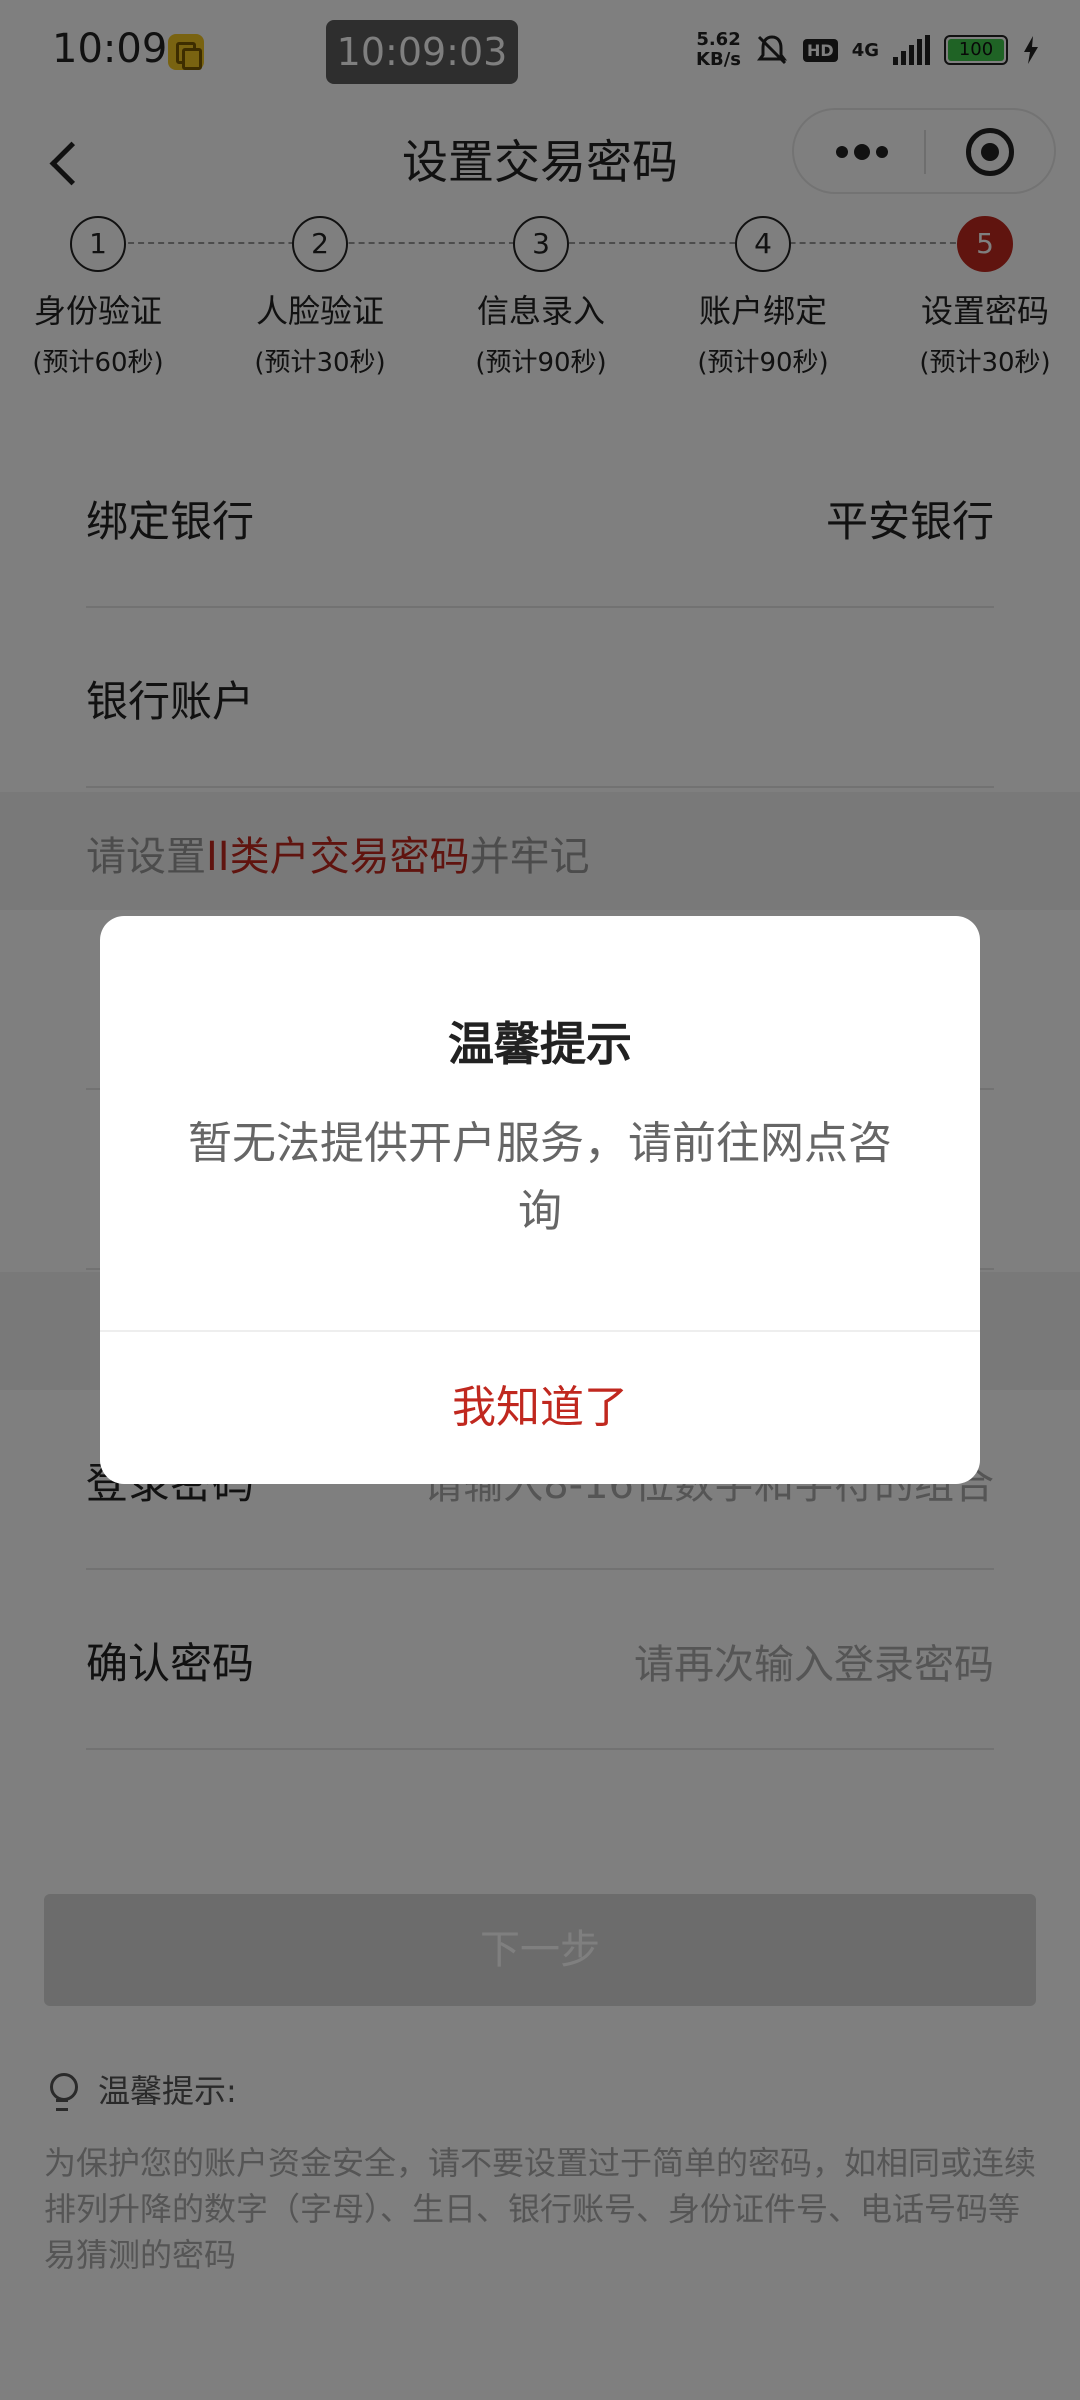 This screenshot has width=1080, height=2400. What do you see at coordinates (540, 1044) in the screenshot?
I see `dialog-title: 温馨提示` at bounding box center [540, 1044].